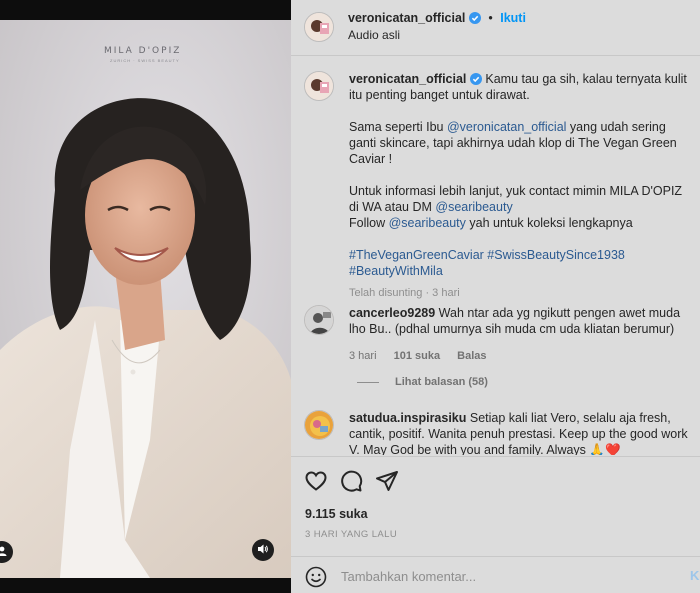  What do you see at coordinates (4, 552) in the screenshot?
I see `user-icon` at bounding box center [4, 552].